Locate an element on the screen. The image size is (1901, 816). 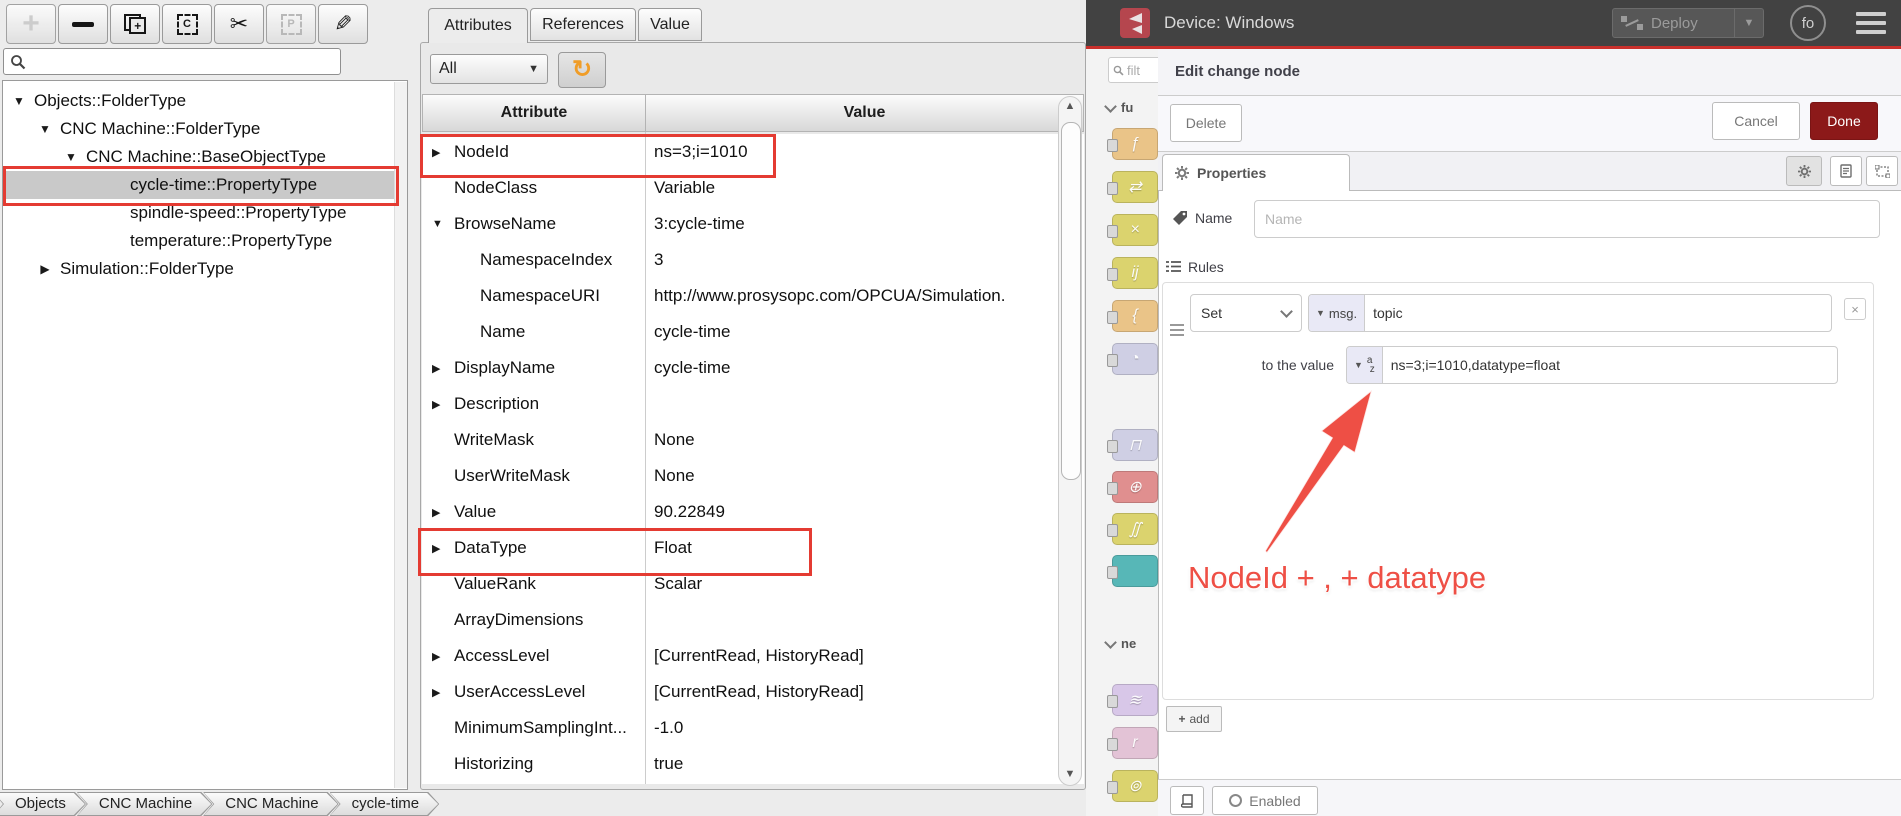
tree-row: temperature::PropertyType is located at coordinates (205, 241).